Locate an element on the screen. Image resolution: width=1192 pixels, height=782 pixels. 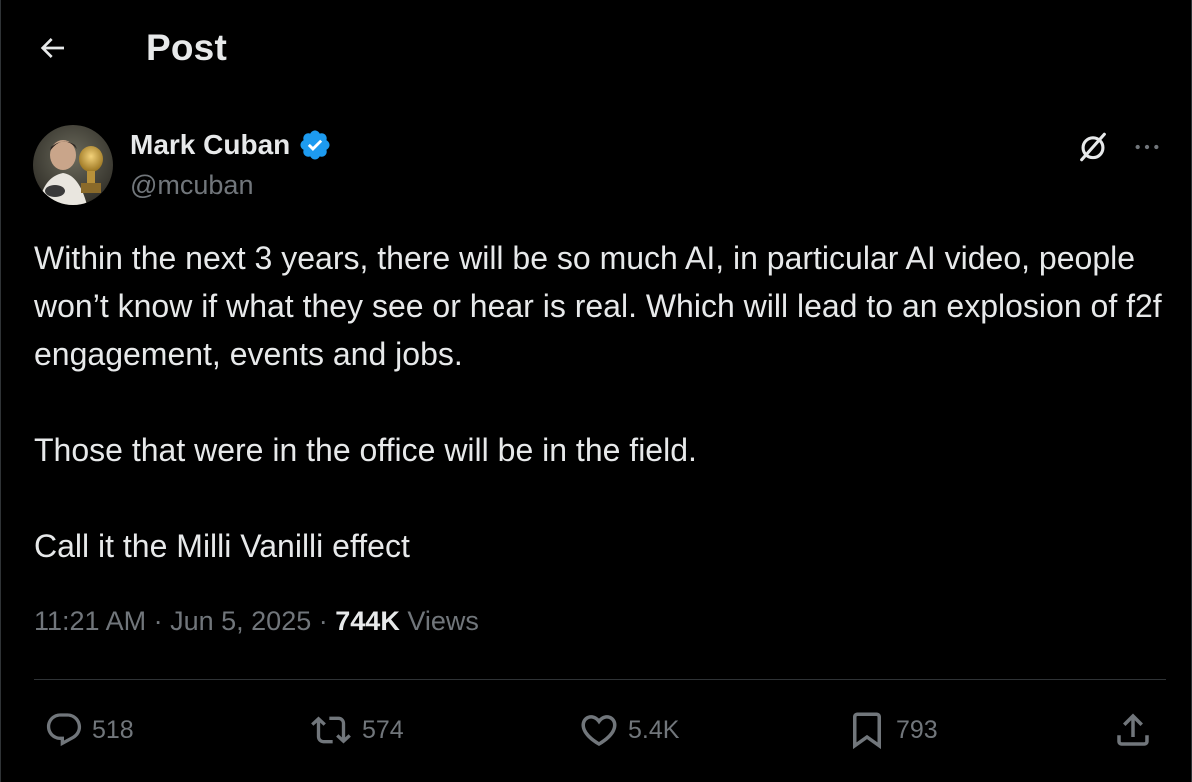
like-count: 5.4K is located at coordinates (654, 729).